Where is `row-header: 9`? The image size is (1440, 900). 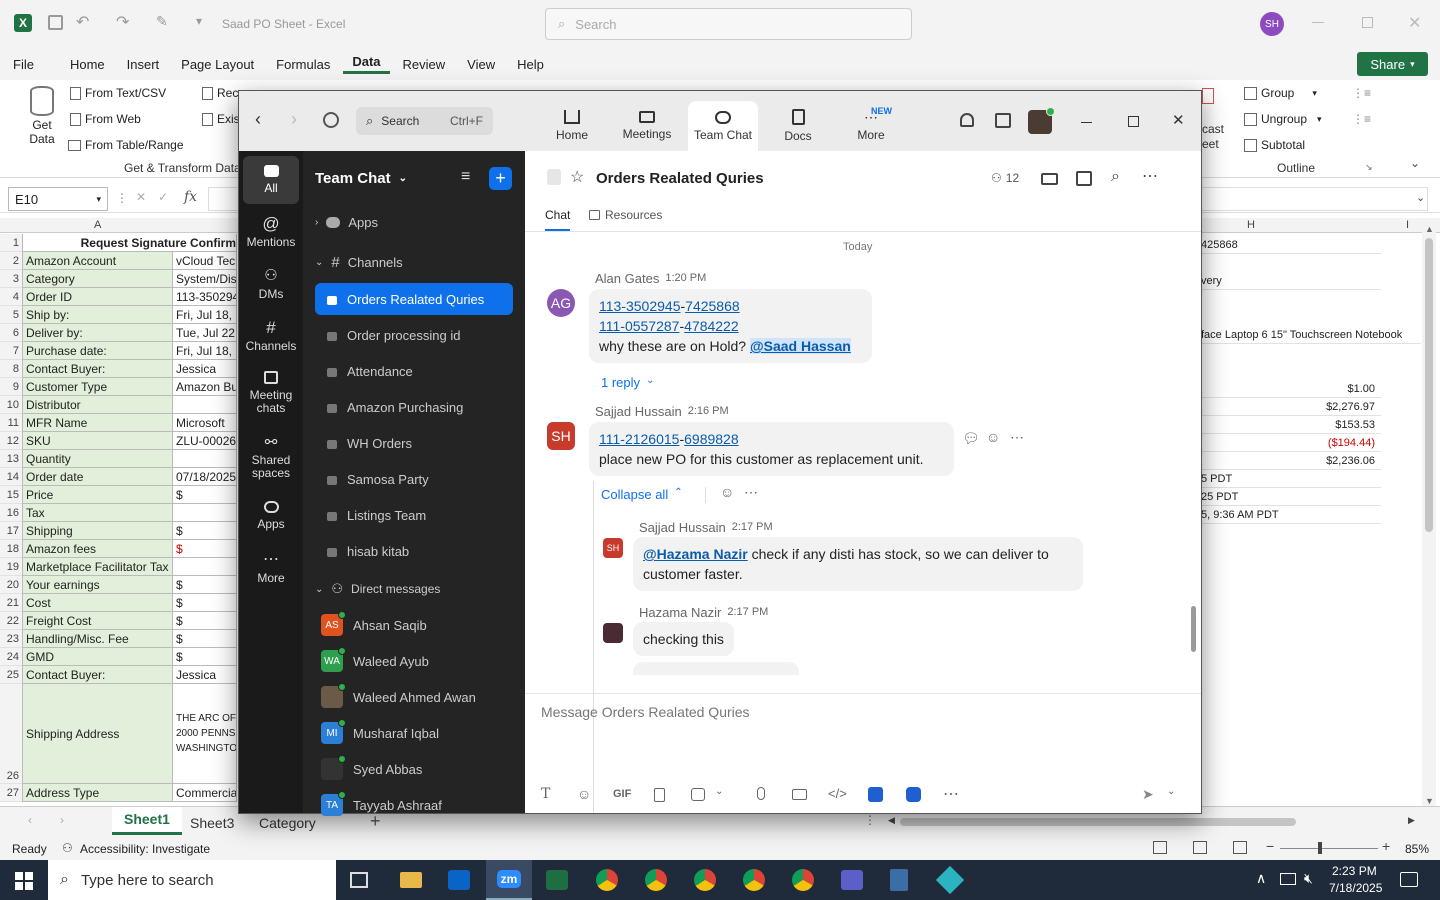 row-header: 9 is located at coordinates (11, 387).